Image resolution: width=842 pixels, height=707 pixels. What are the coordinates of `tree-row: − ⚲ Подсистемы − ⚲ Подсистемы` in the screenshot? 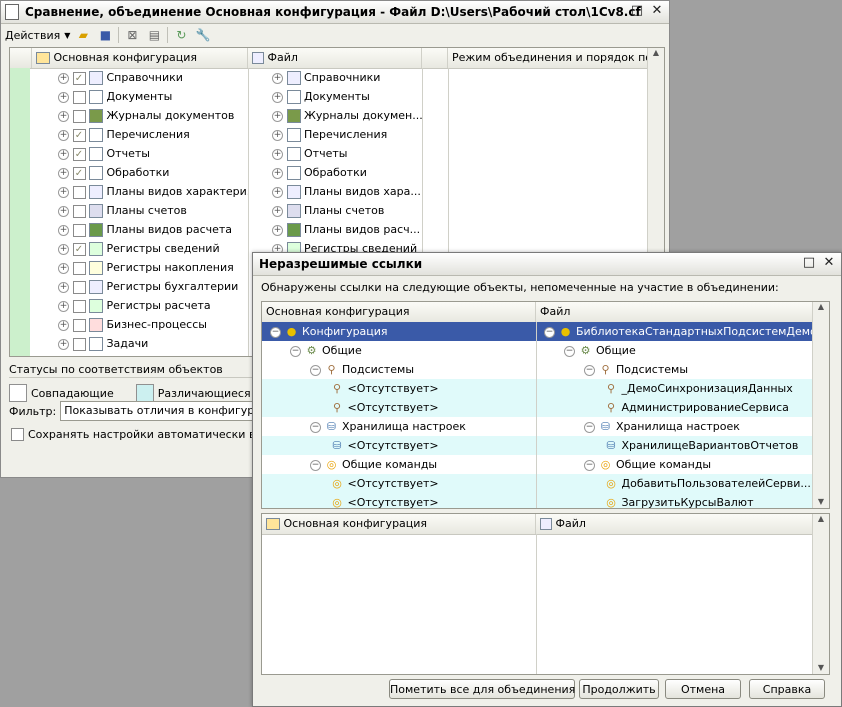 It's located at (537, 369).